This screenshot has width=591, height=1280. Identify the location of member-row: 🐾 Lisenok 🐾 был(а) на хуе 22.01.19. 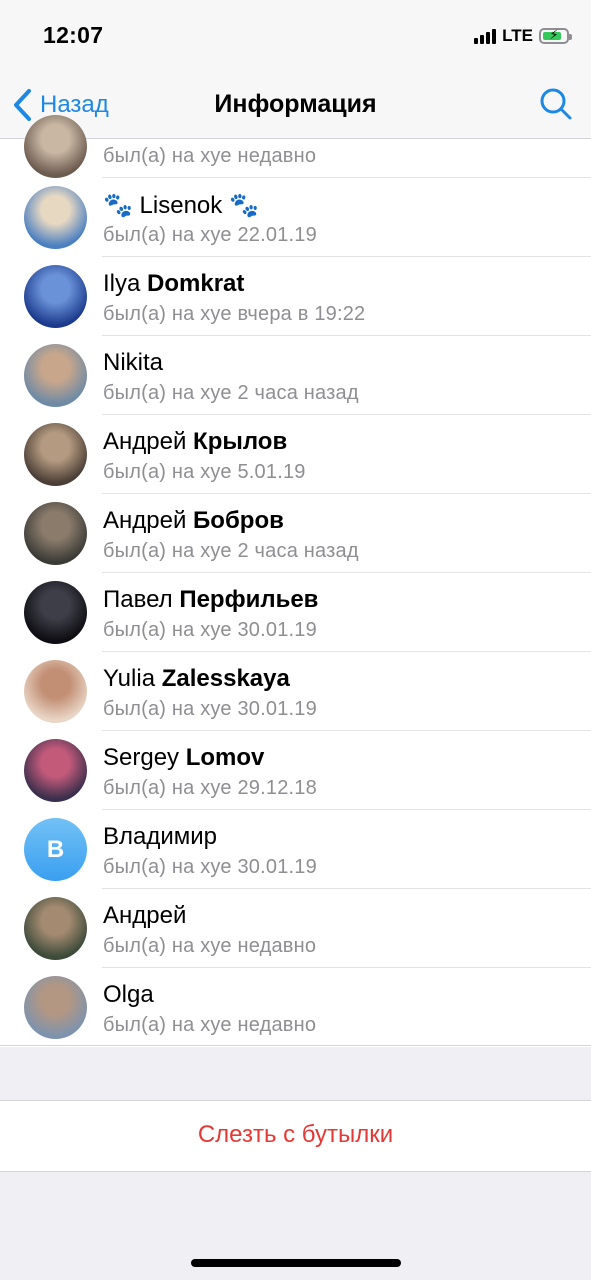
(295, 217).